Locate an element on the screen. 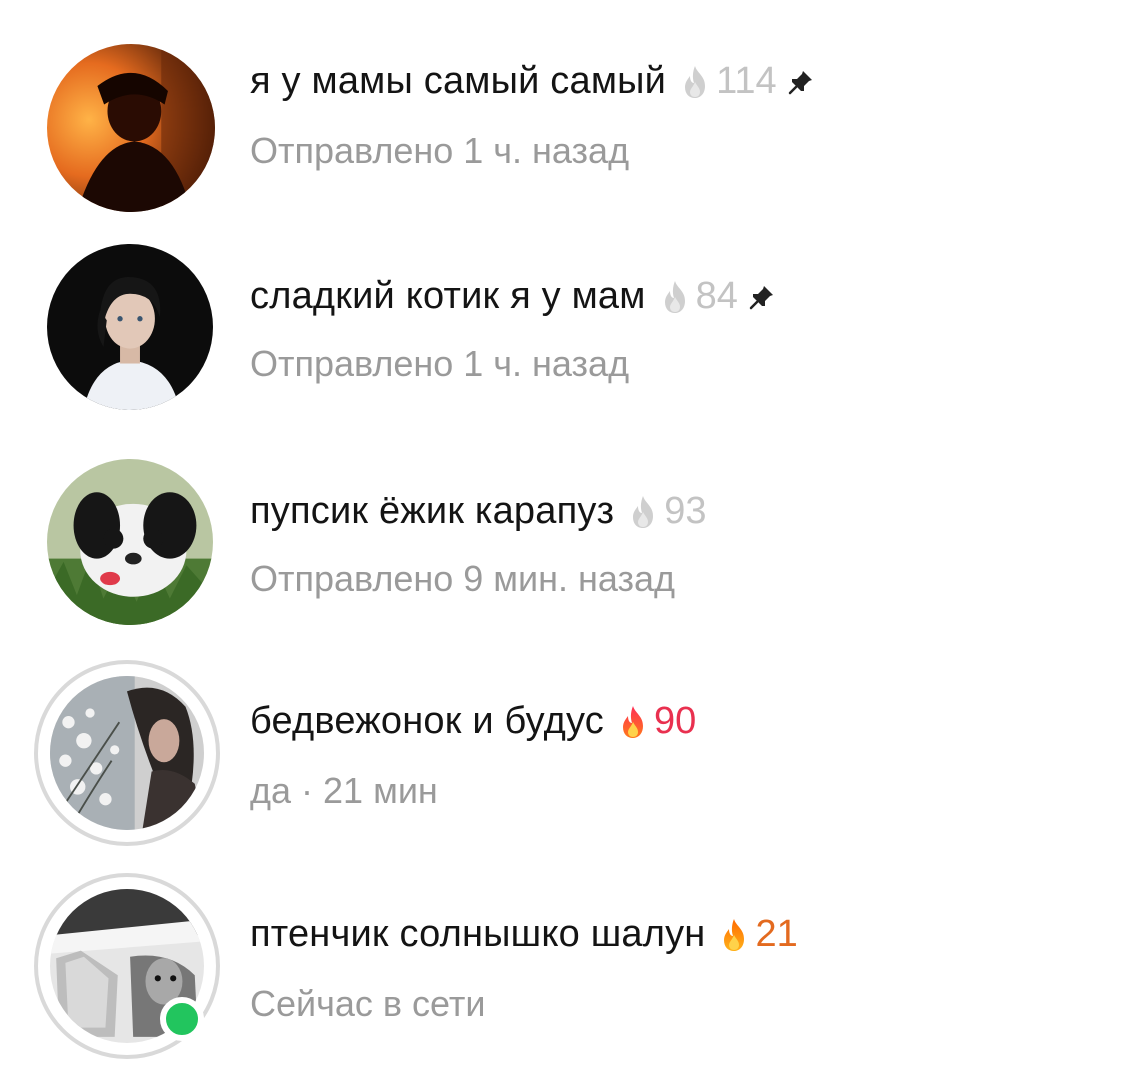 The height and width of the screenshot is (1080, 1140). streak-count: 93 is located at coordinates (685, 511).